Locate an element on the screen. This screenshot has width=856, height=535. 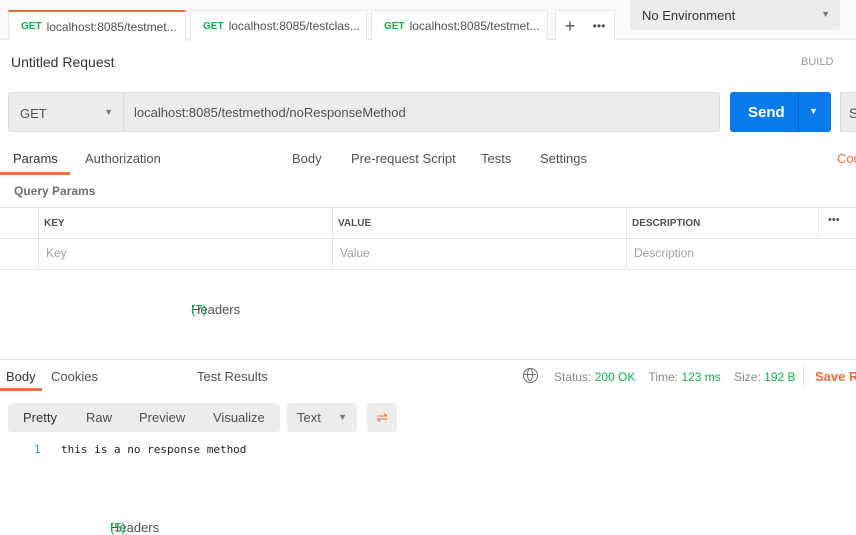
value-input: Value is located at coordinates (355, 253).